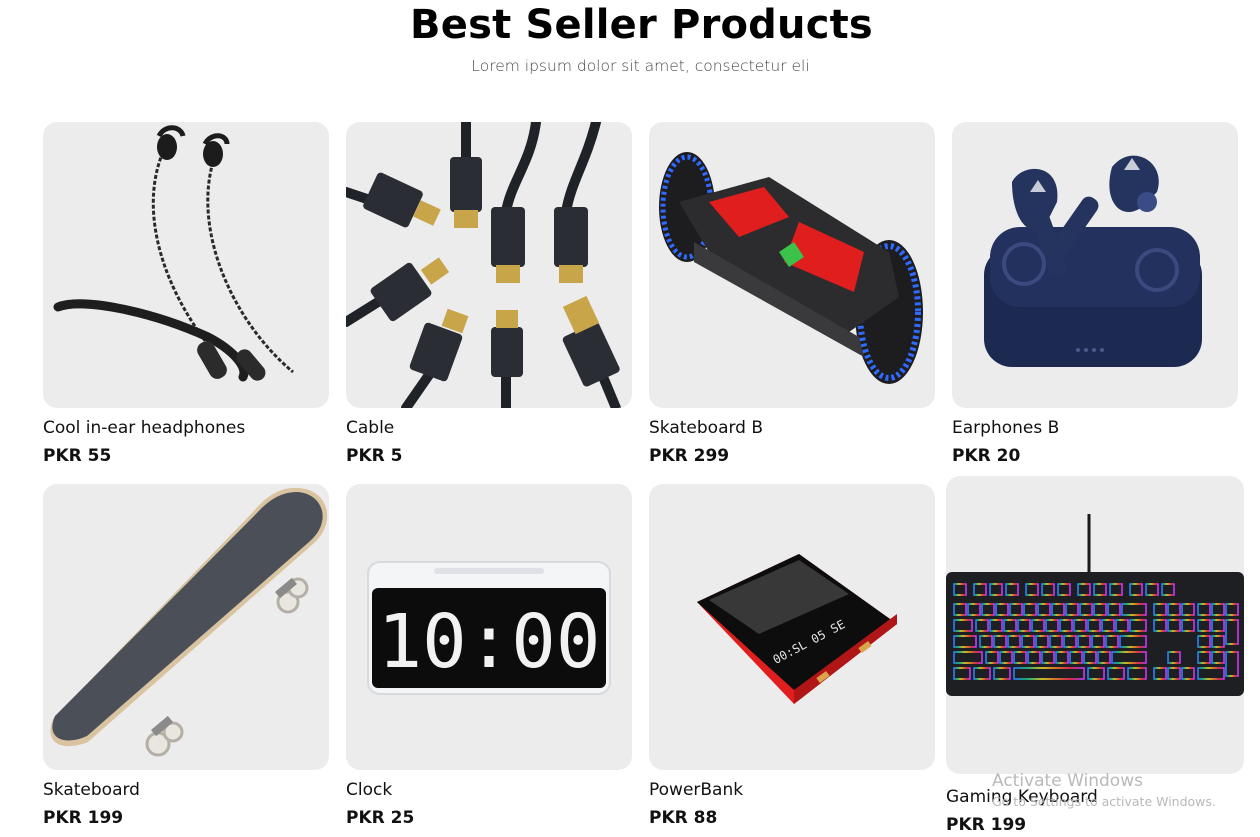 Image resolution: width=1260 pixels, height=837 pixels. I want to click on product-card: Skateboard B PKR 299, so click(792, 294).